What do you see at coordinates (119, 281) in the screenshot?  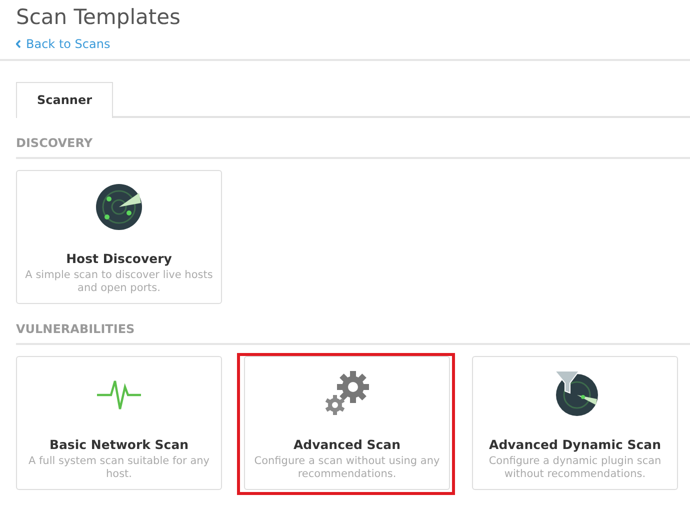 I see `card-description: A simple scan to discover live hosts and open ports.` at bounding box center [119, 281].